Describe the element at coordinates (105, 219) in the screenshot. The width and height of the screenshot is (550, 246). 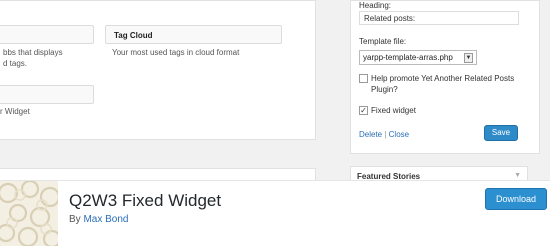
I see `plugin-author-link: Max Bond` at that location.